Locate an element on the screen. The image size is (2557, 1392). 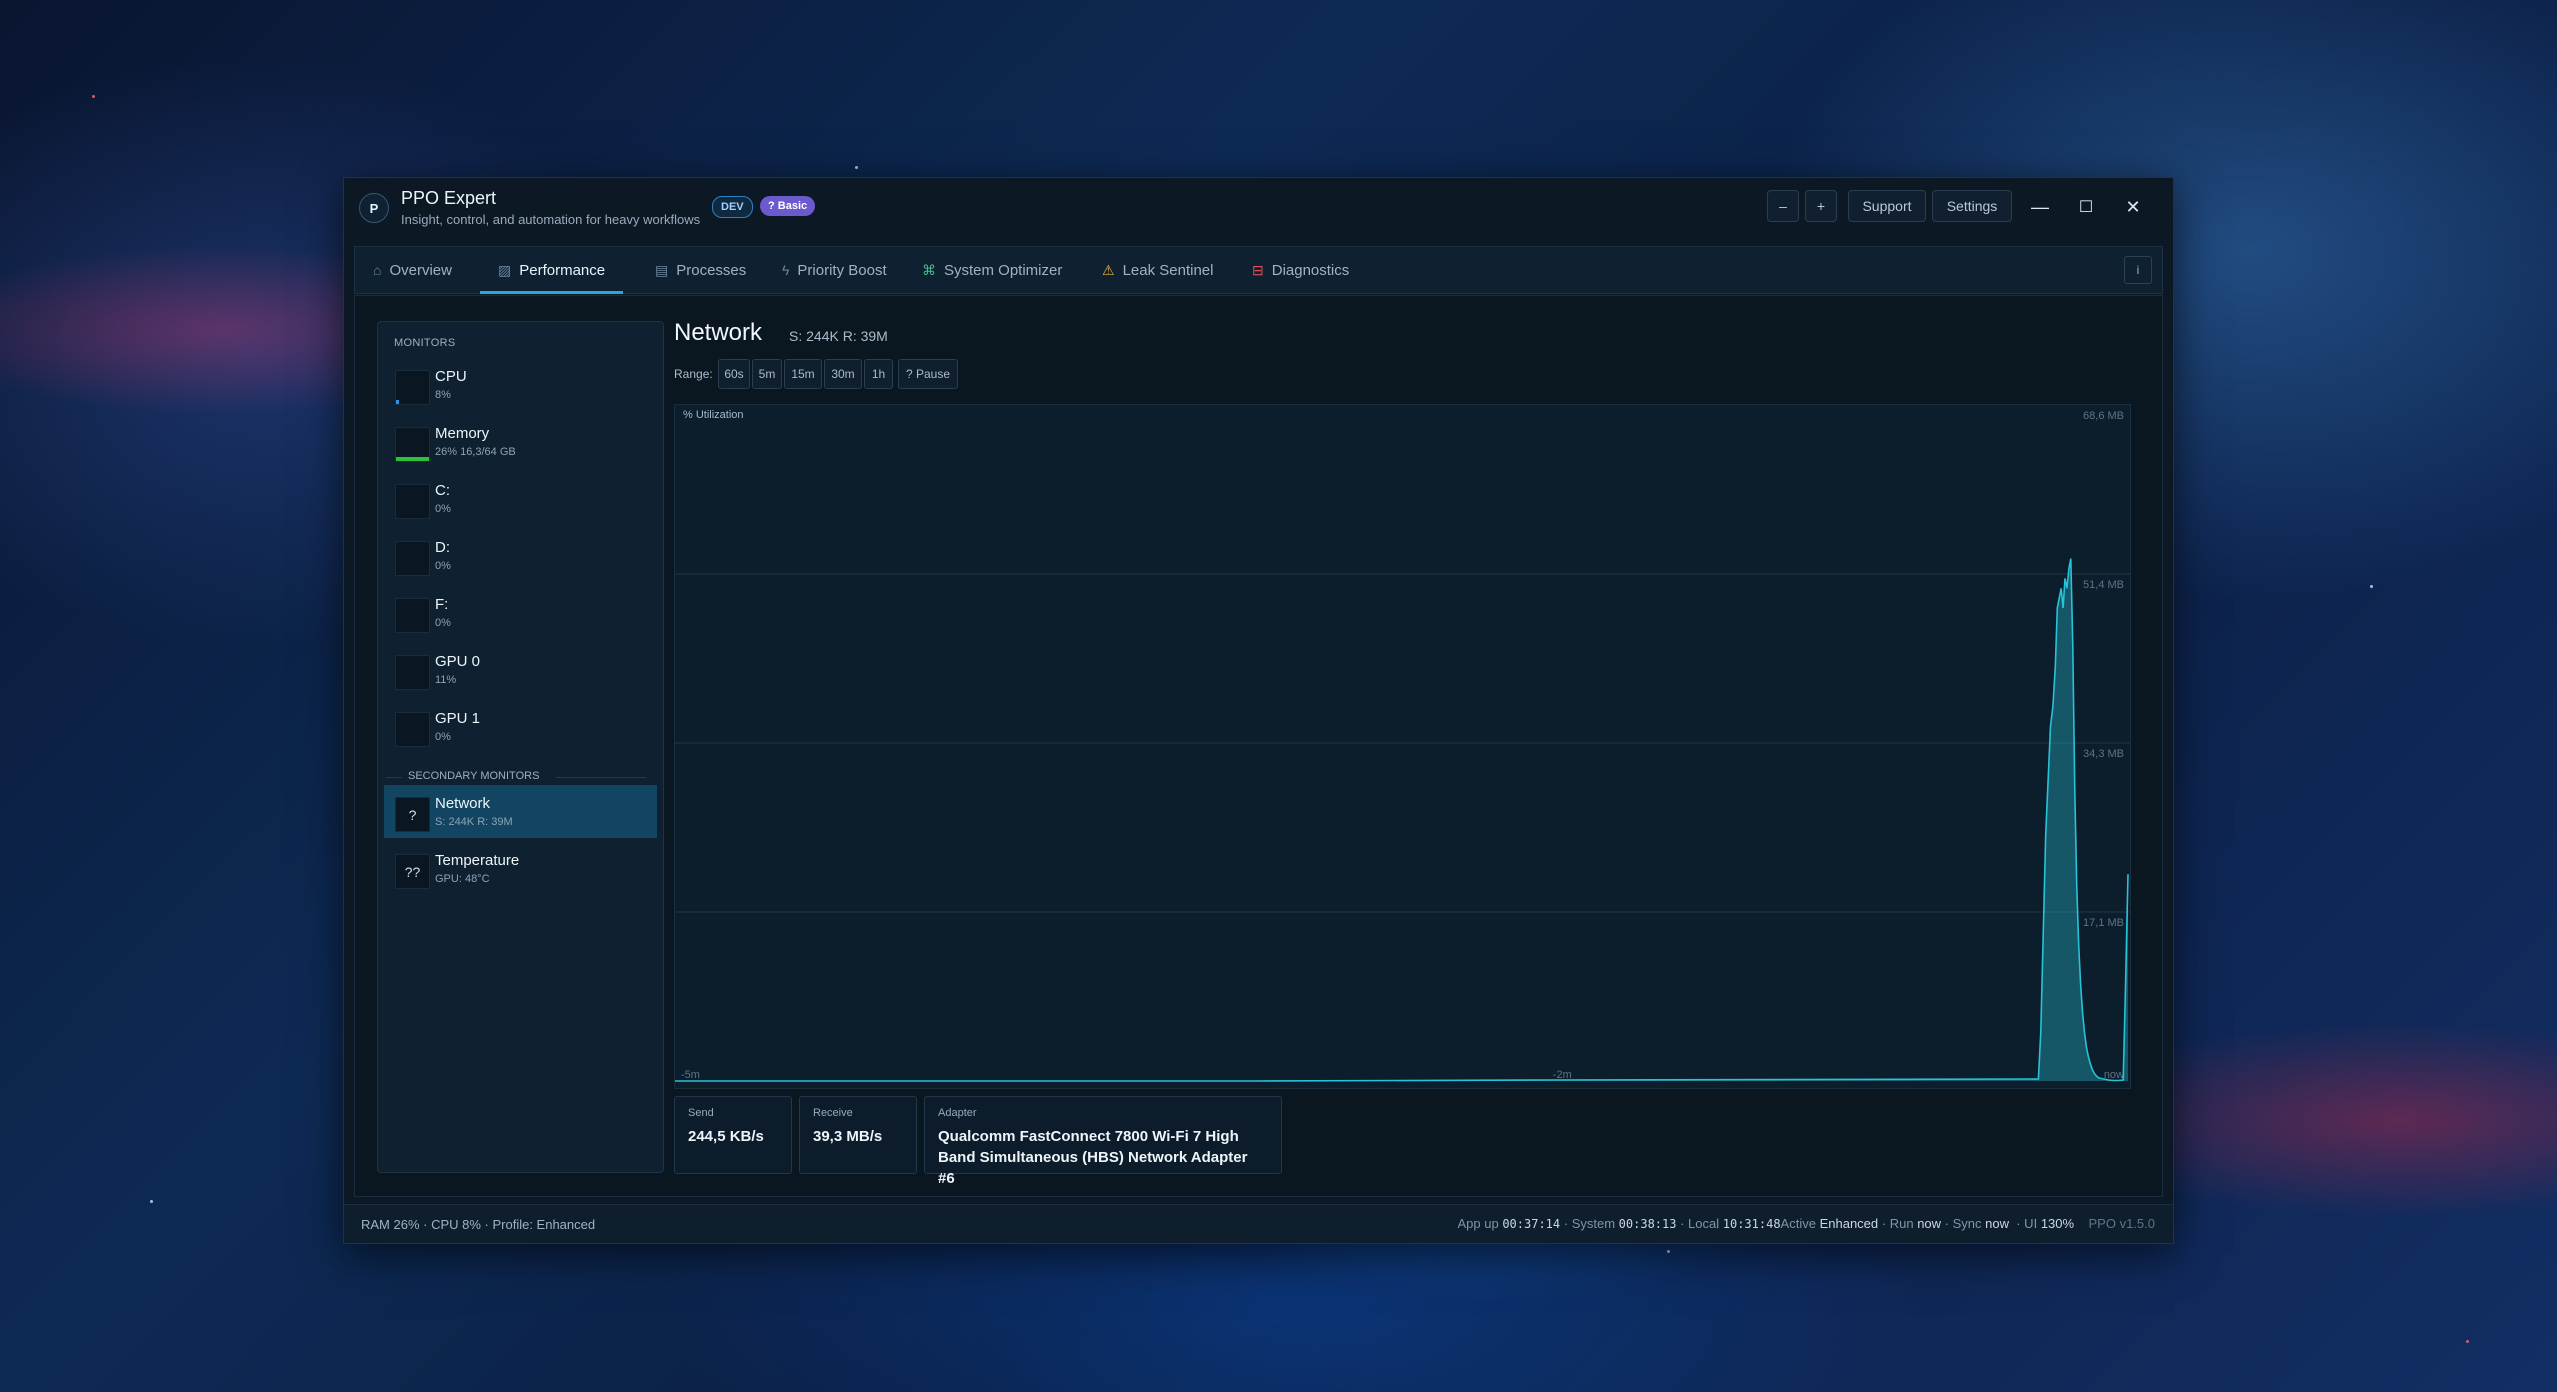
monitor-item-gpu-1: GPU 1 0% is located at coordinates (520, 726).